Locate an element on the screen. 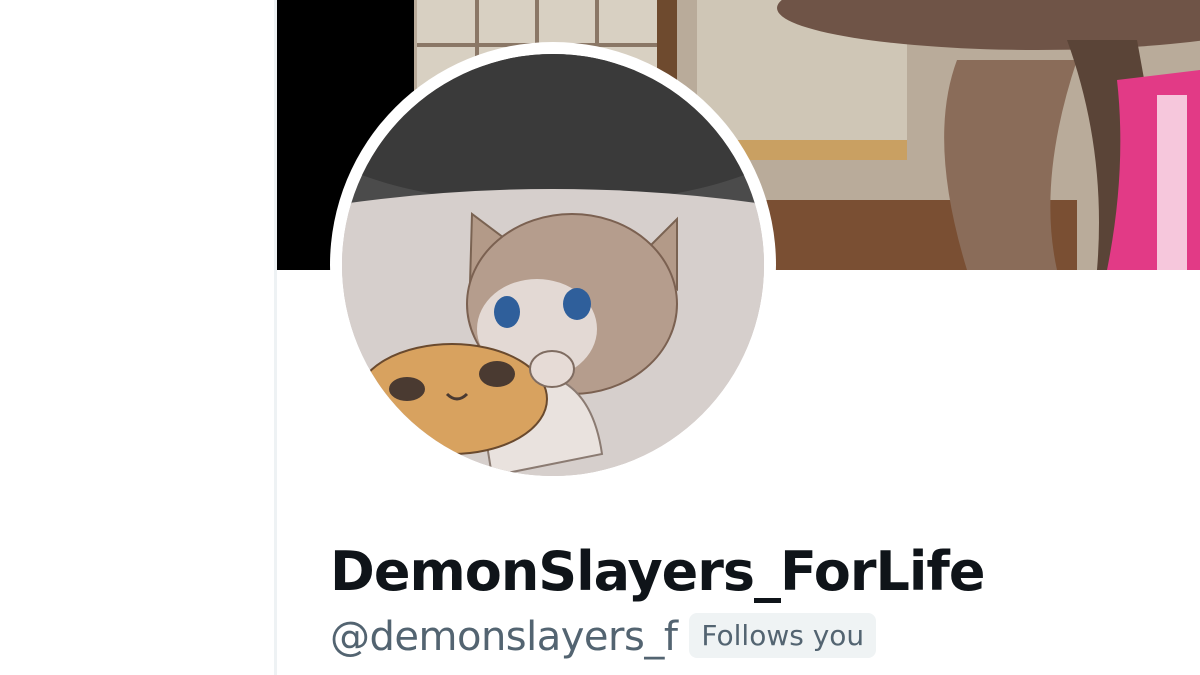 The image size is (1200, 675). handle-row: @demonslayers_f Follows you is located at coordinates (603, 636).